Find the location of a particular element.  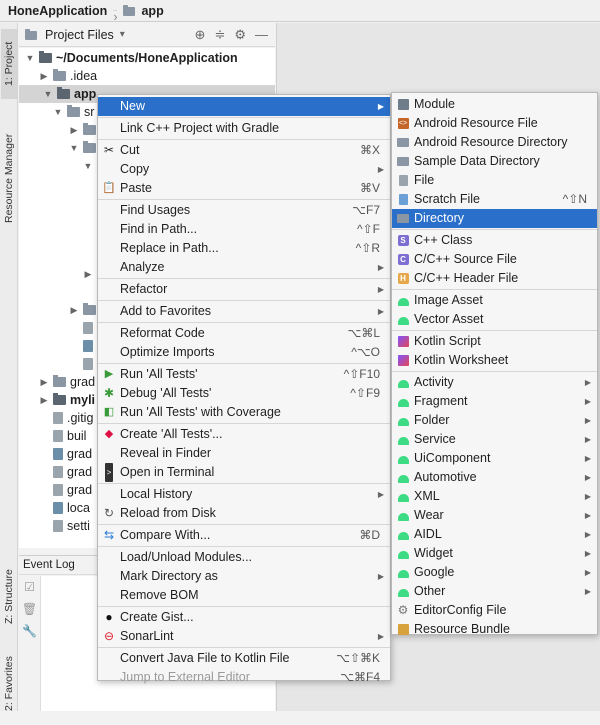

locate-icon: ⊕ is located at coordinates (200, 35).